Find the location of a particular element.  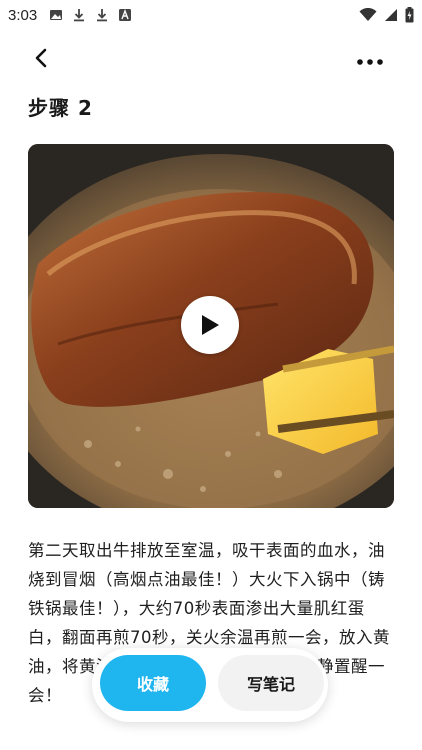

status-bar: 3:03 is located at coordinates (211, 15).